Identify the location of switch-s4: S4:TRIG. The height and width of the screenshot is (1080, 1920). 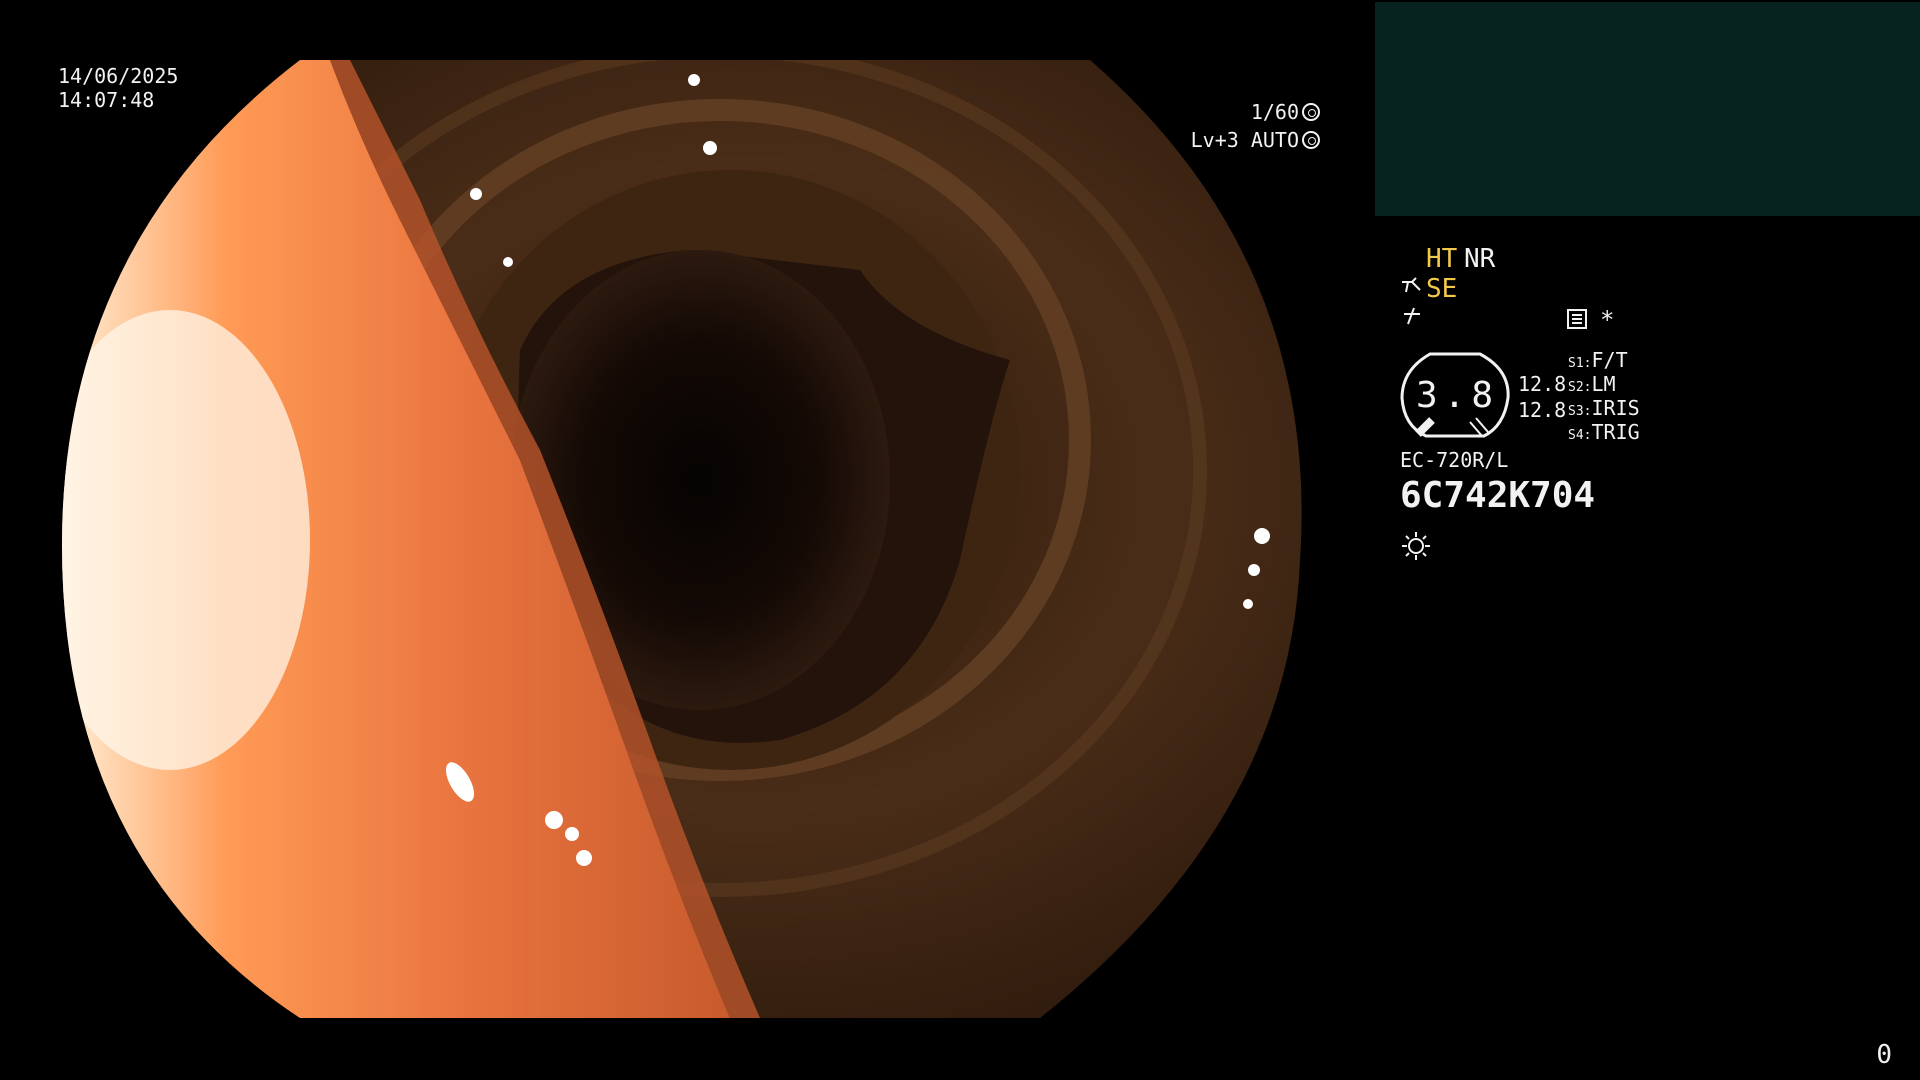
(1604, 432).